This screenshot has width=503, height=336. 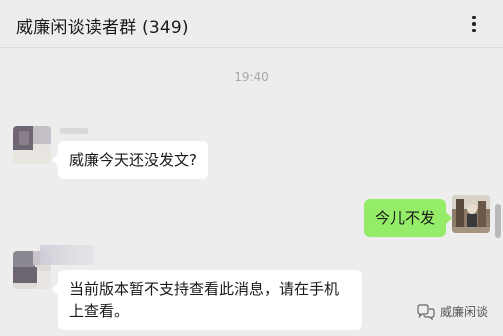 What do you see at coordinates (426, 311) in the screenshot?
I see `wechat-channel-icon` at bounding box center [426, 311].